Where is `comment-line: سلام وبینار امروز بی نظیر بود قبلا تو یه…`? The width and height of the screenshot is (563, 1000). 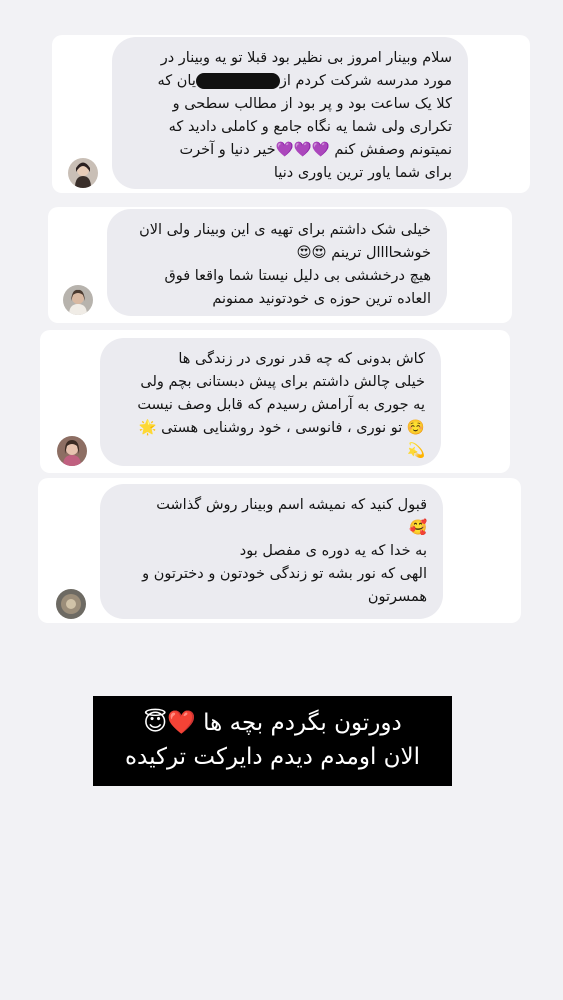 comment-line: سلام وبینار امروز بی نظیر بود قبلا تو یه… is located at coordinates (306, 58).